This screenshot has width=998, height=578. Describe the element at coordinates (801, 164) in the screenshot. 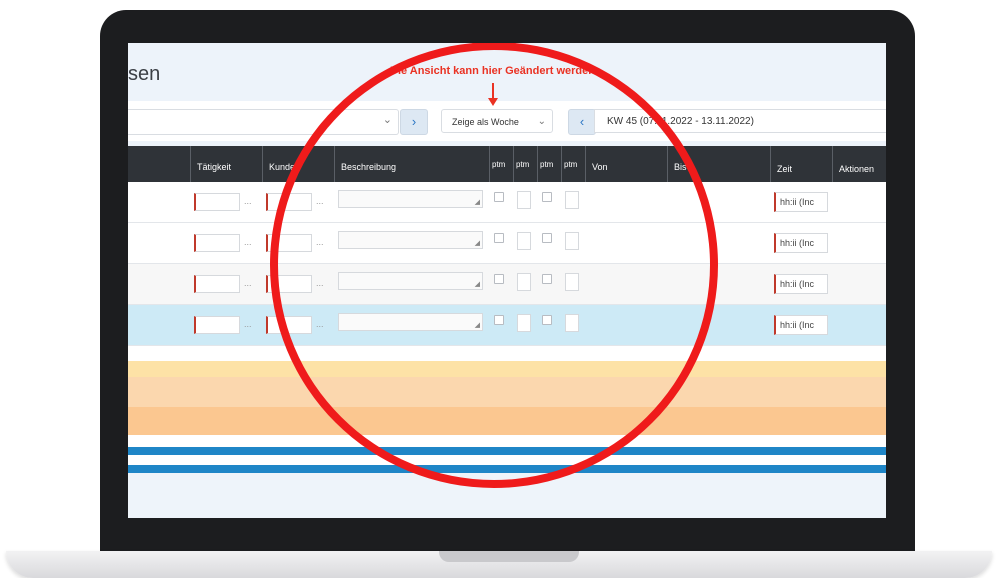

I see `column-zeit: Zeit` at that location.